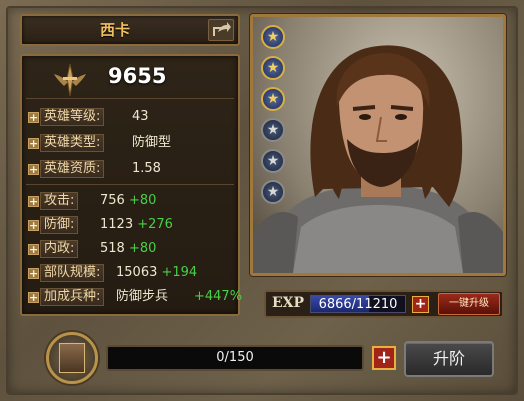 The width and height of the screenshot is (524, 401). What do you see at coordinates (59, 201) in the screenshot?
I see `stat-label: 攻击:` at bounding box center [59, 201].